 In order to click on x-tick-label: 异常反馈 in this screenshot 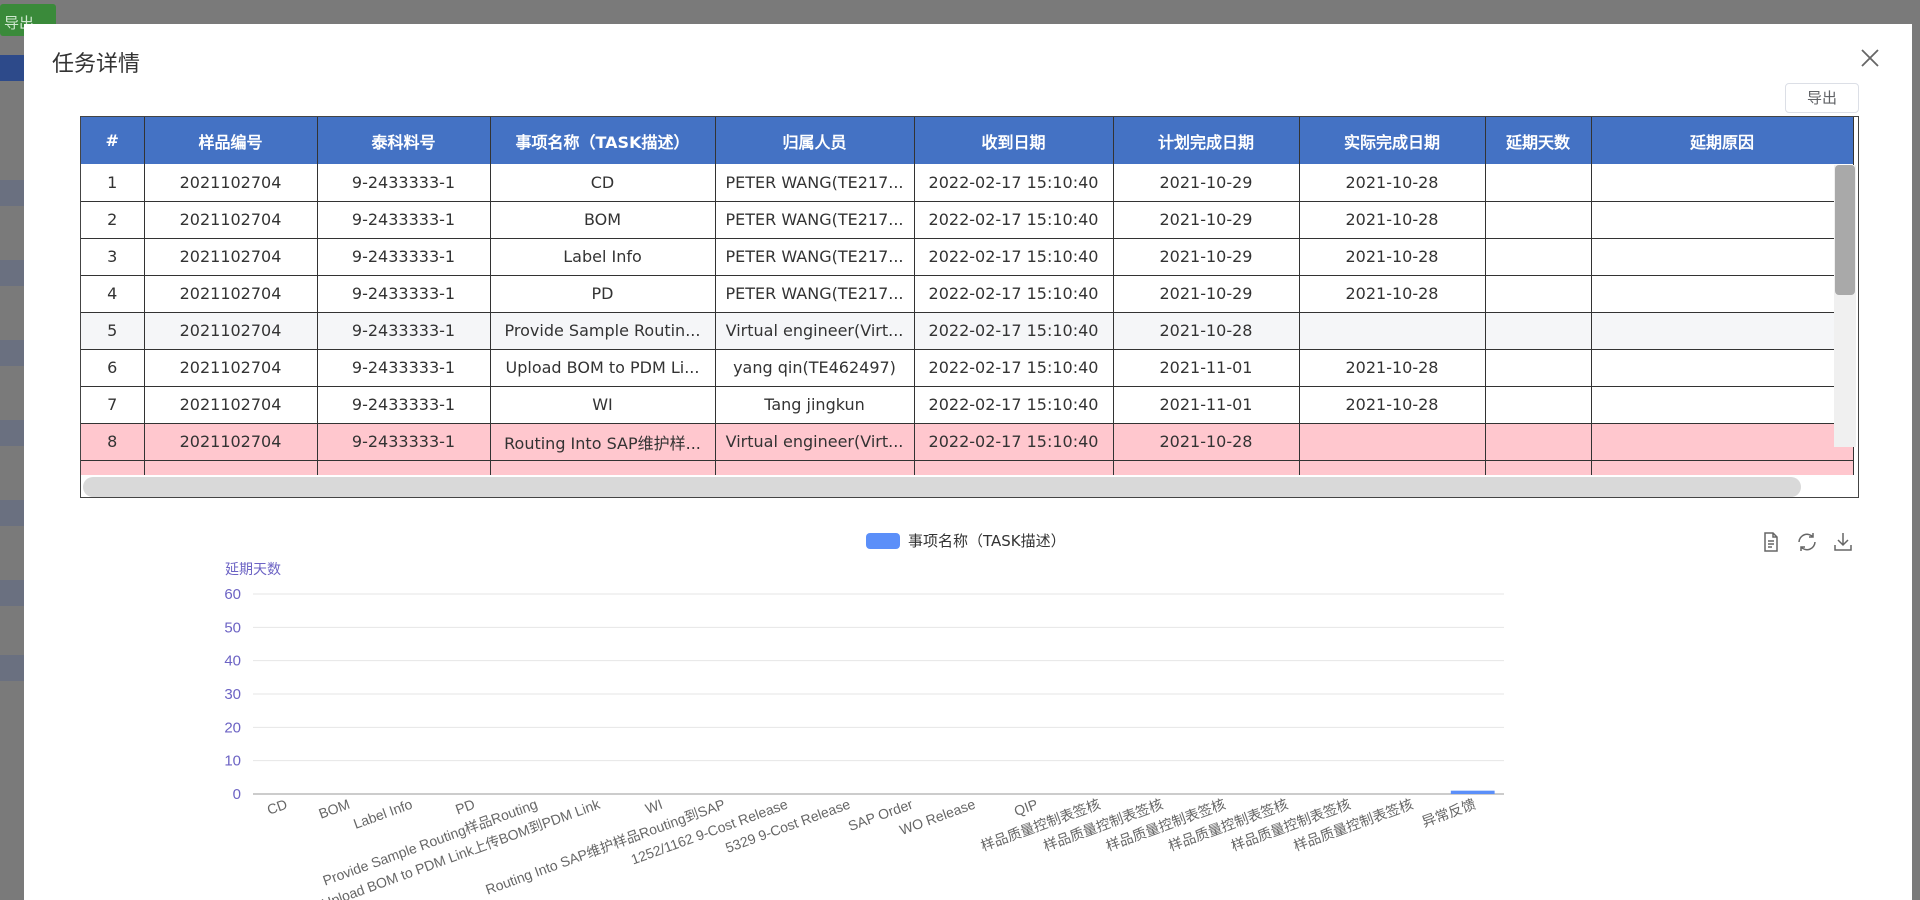, I will do `click(1449, 813)`.